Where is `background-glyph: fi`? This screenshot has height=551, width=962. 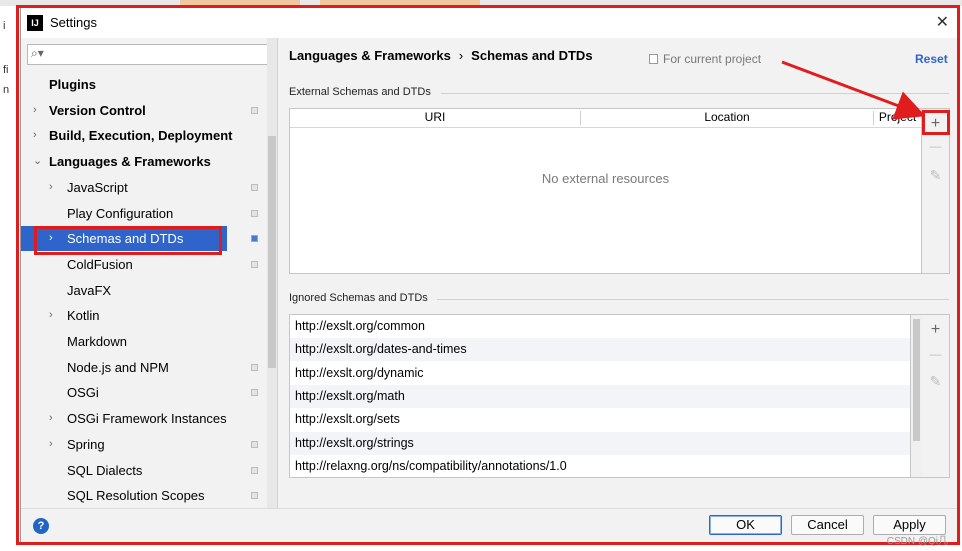
background-glyph: fi is located at coordinates (6, 70).